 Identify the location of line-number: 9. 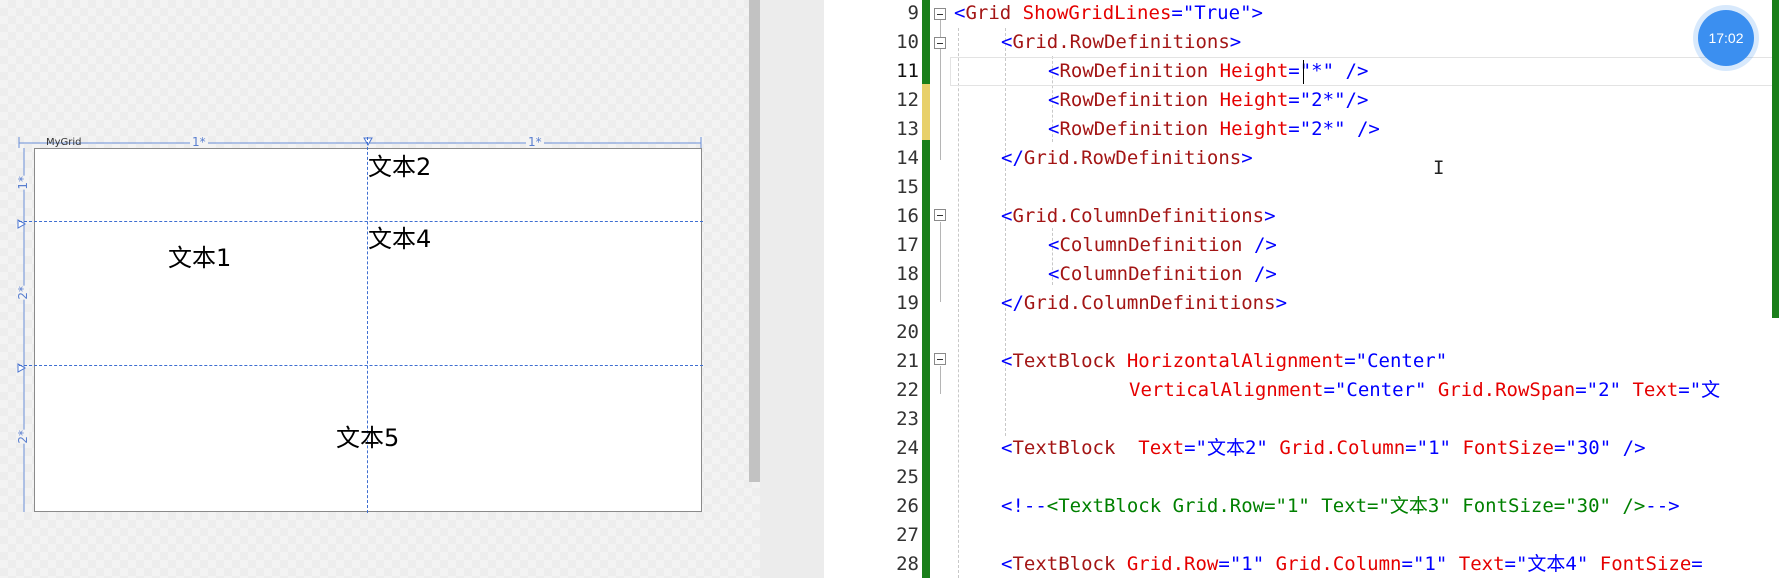
(913, 13).